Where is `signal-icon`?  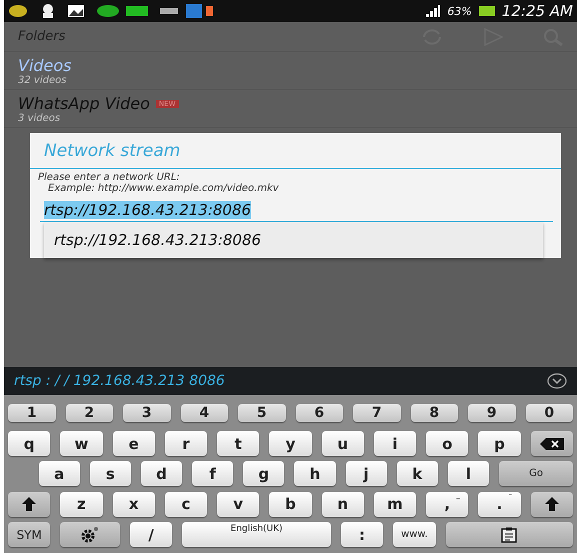
signal-icon is located at coordinates (433, 11).